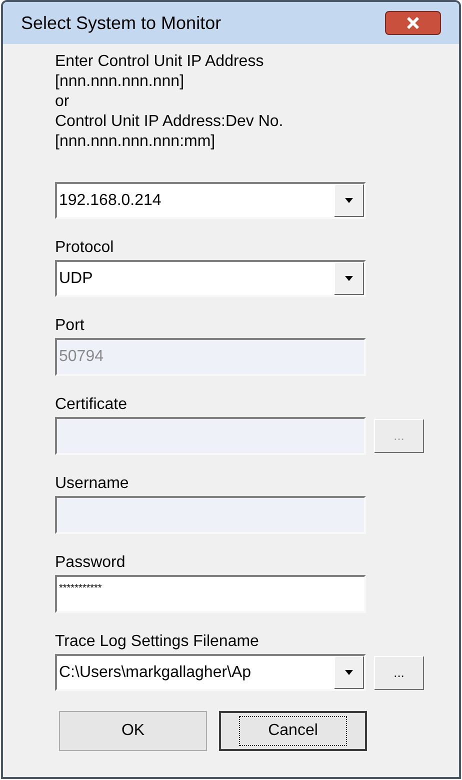  I want to click on field-label: Trace Log Settings Filename, so click(157, 642).